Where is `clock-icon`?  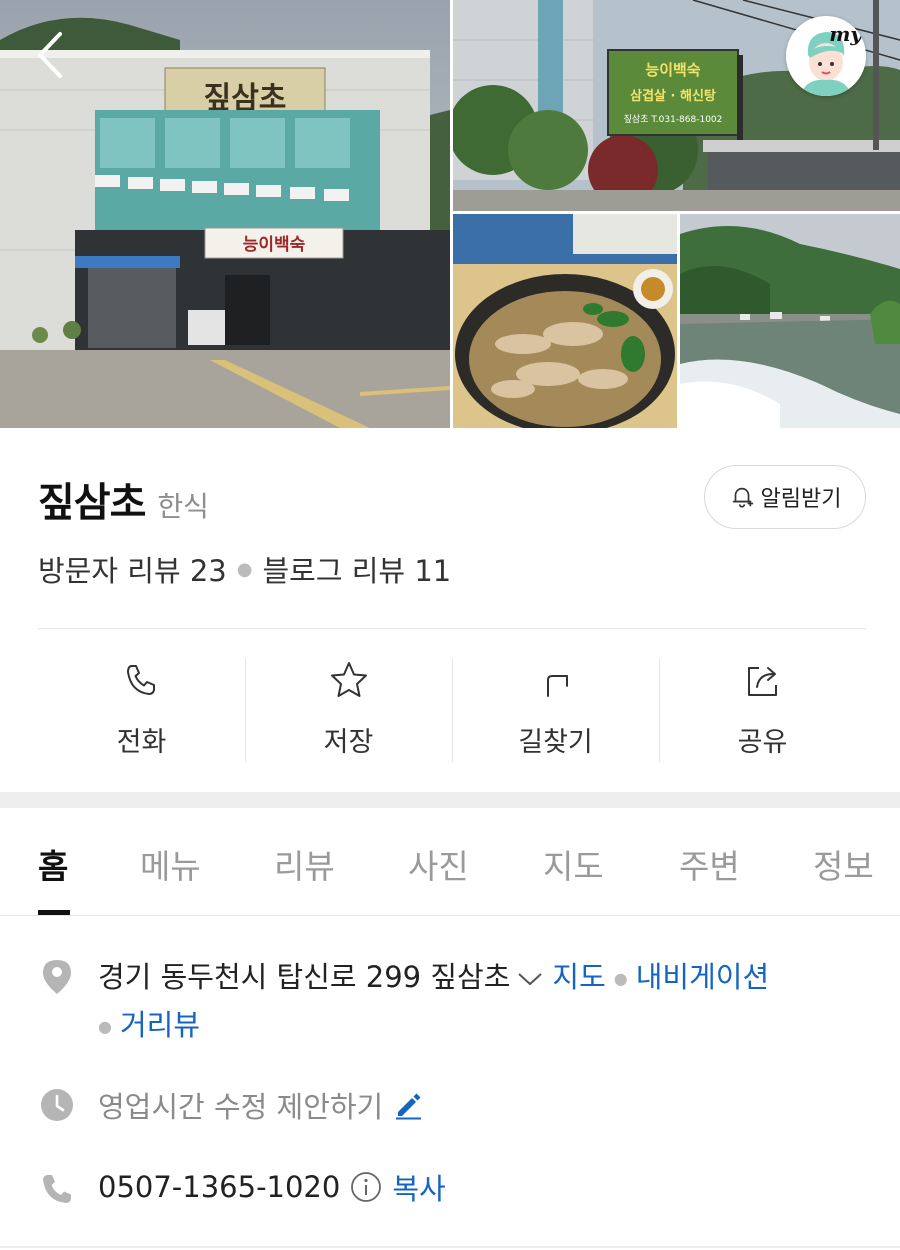 clock-icon is located at coordinates (57, 1105).